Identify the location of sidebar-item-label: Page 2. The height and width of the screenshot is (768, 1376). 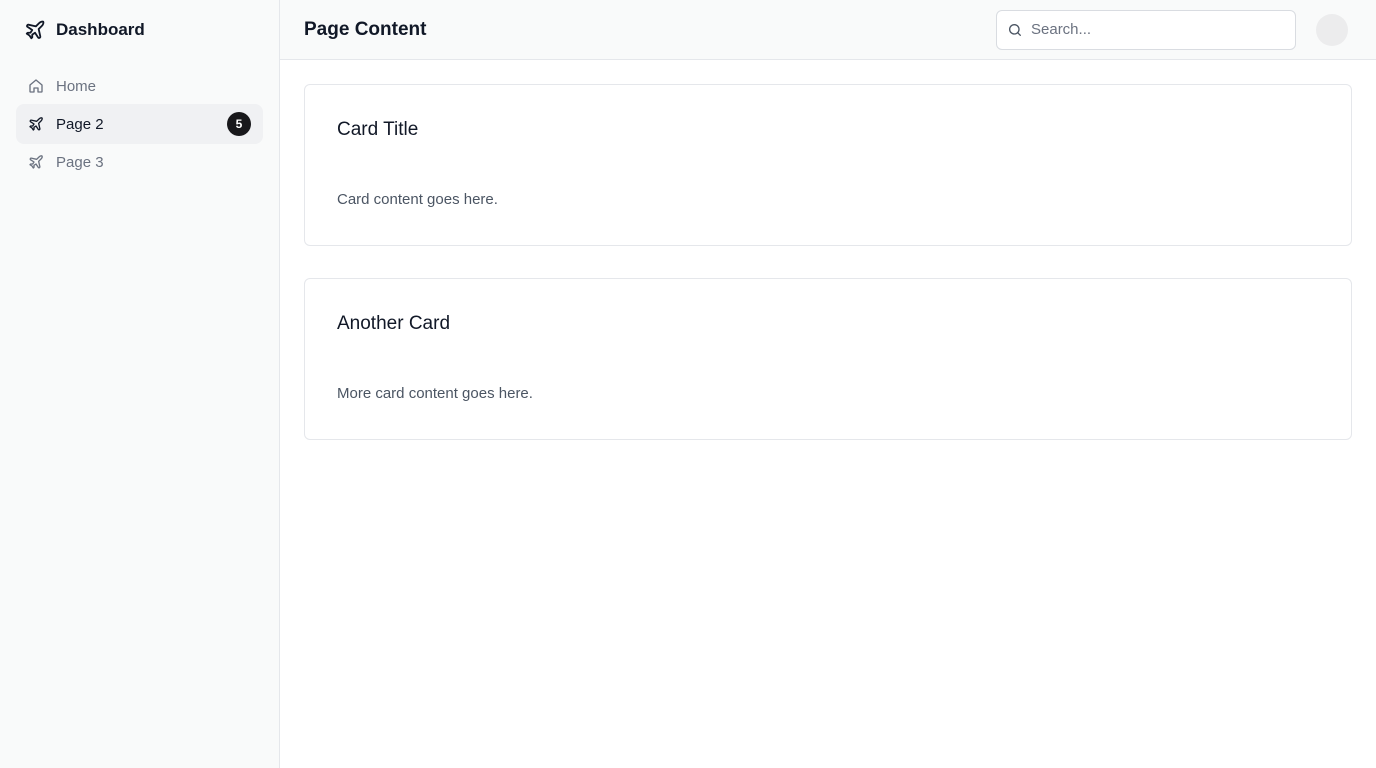
(80, 124).